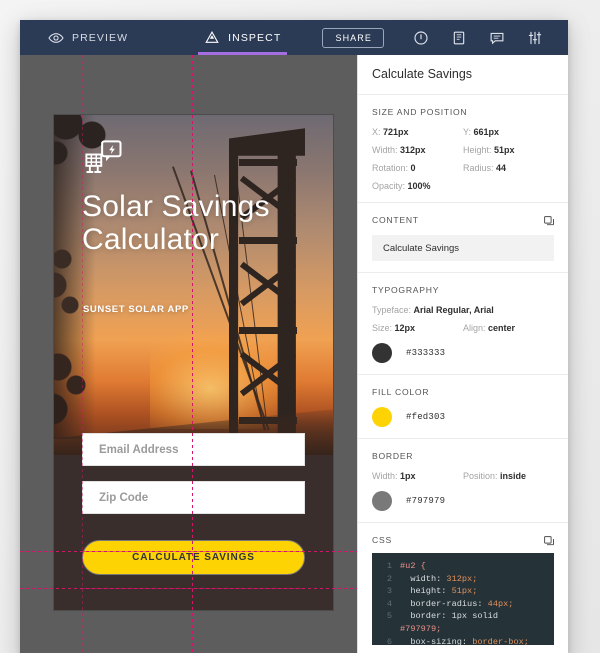 This screenshot has height=653, width=600. What do you see at coordinates (467, 132) in the screenshot?
I see `prop-y-key: Y:` at bounding box center [467, 132].